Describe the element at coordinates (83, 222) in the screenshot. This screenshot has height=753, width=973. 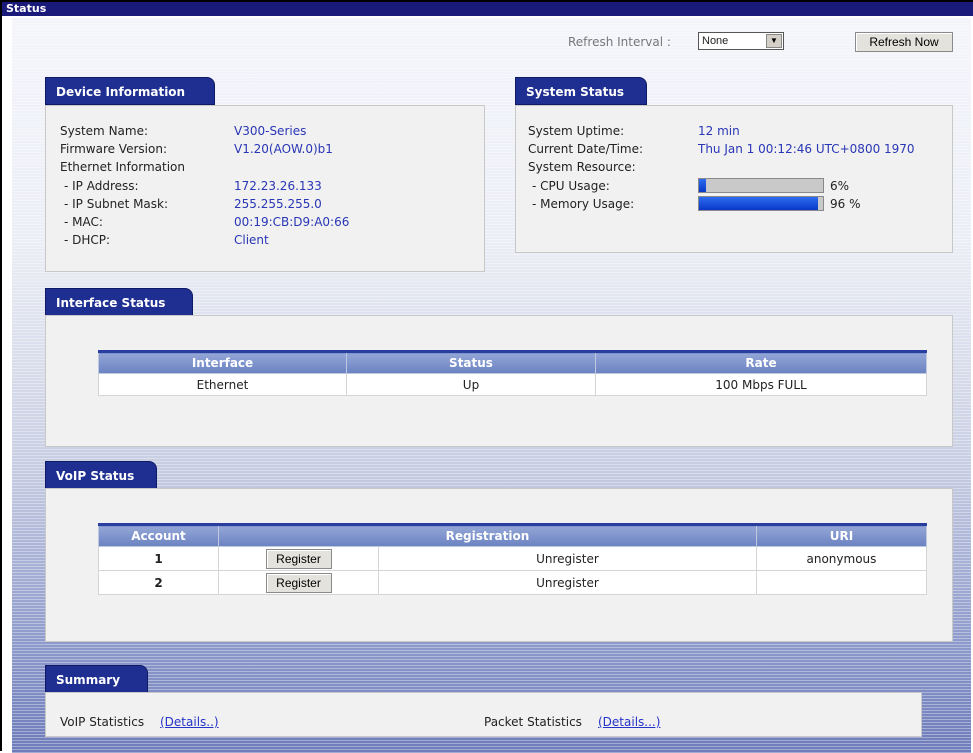
I see `mac-label: - MAC:` at that location.